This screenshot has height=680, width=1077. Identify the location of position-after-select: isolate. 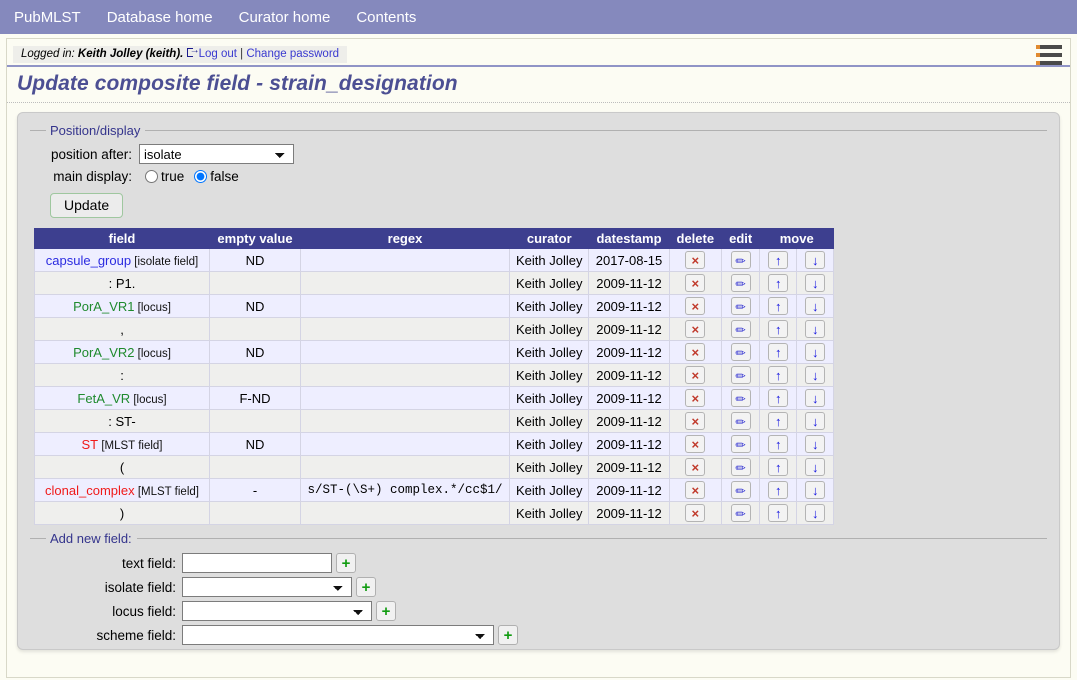
(216, 154).